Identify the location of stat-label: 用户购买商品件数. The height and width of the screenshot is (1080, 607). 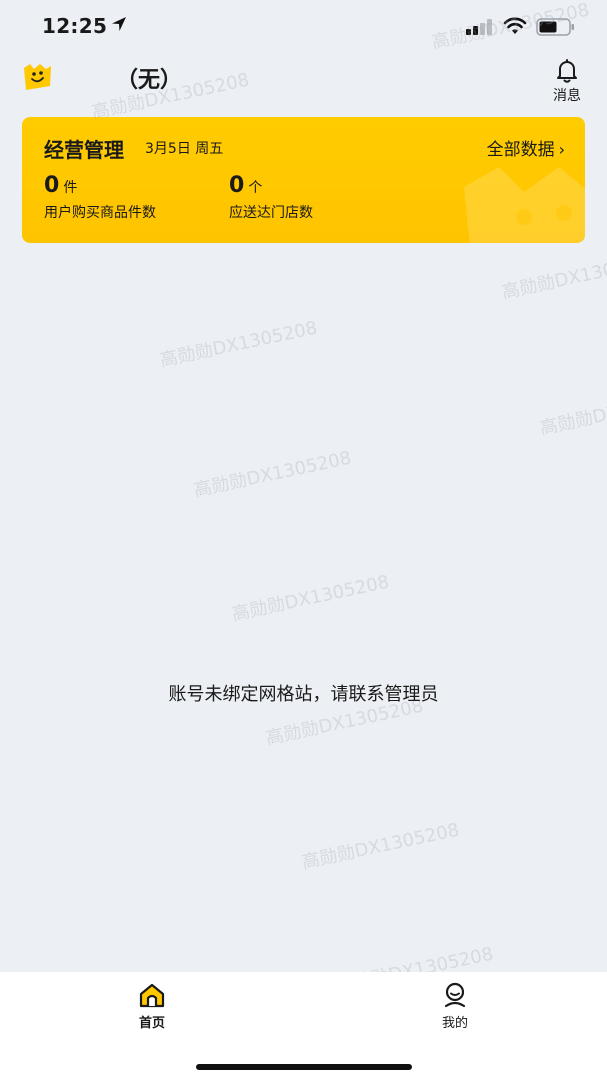
(100, 213).